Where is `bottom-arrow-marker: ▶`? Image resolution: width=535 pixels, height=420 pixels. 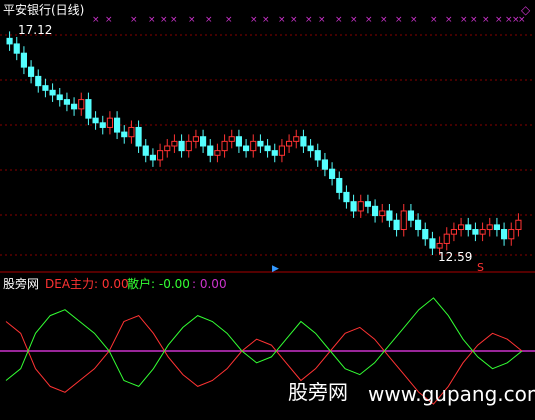
bottom-arrow-marker: ▶ is located at coordinates (275, 269).